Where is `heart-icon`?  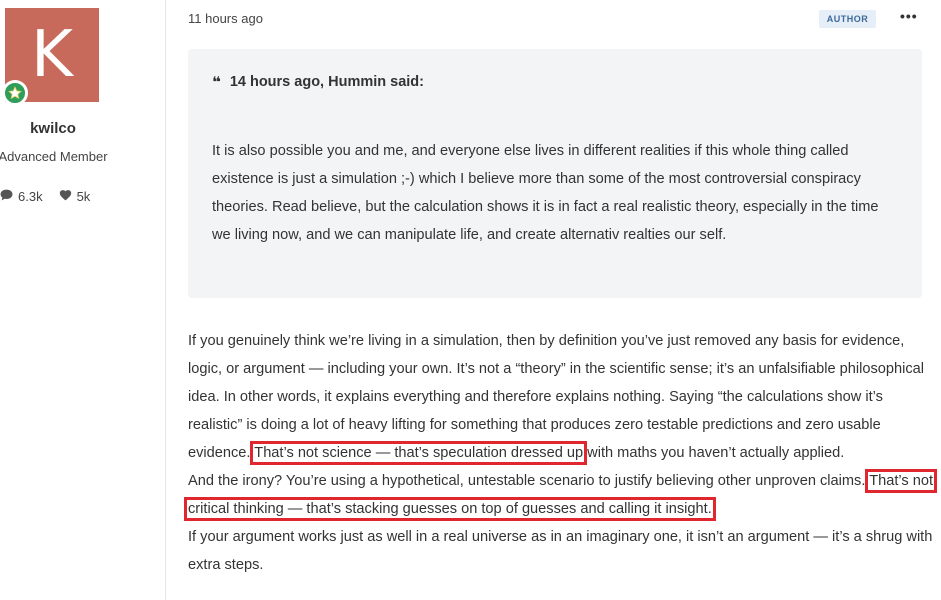
heart-icon is located at coordinates (65, 196).